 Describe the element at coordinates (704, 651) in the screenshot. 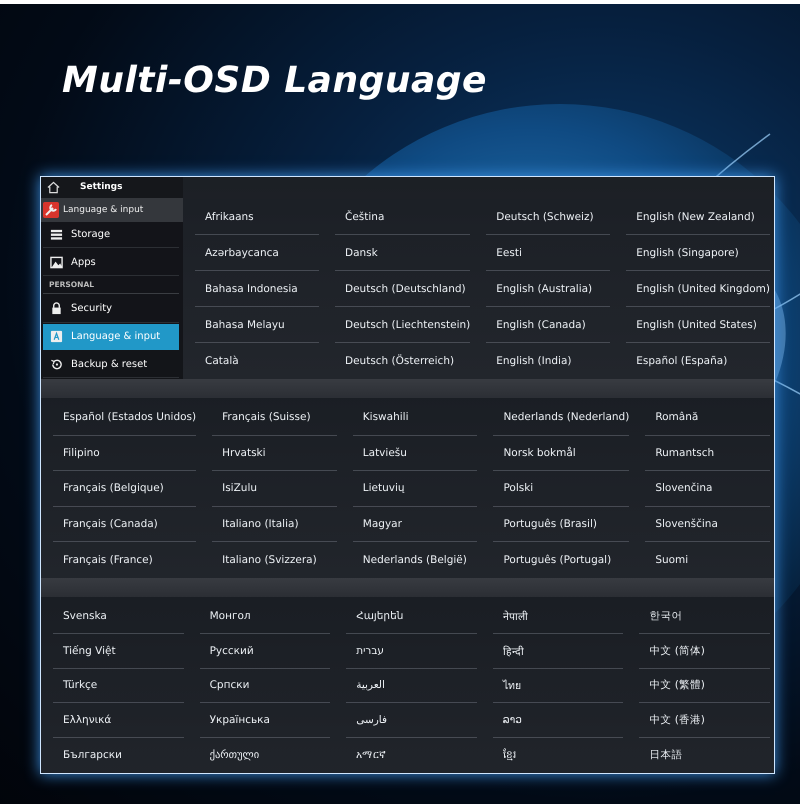

I see `language-option: 中文 (简体)` at that location.